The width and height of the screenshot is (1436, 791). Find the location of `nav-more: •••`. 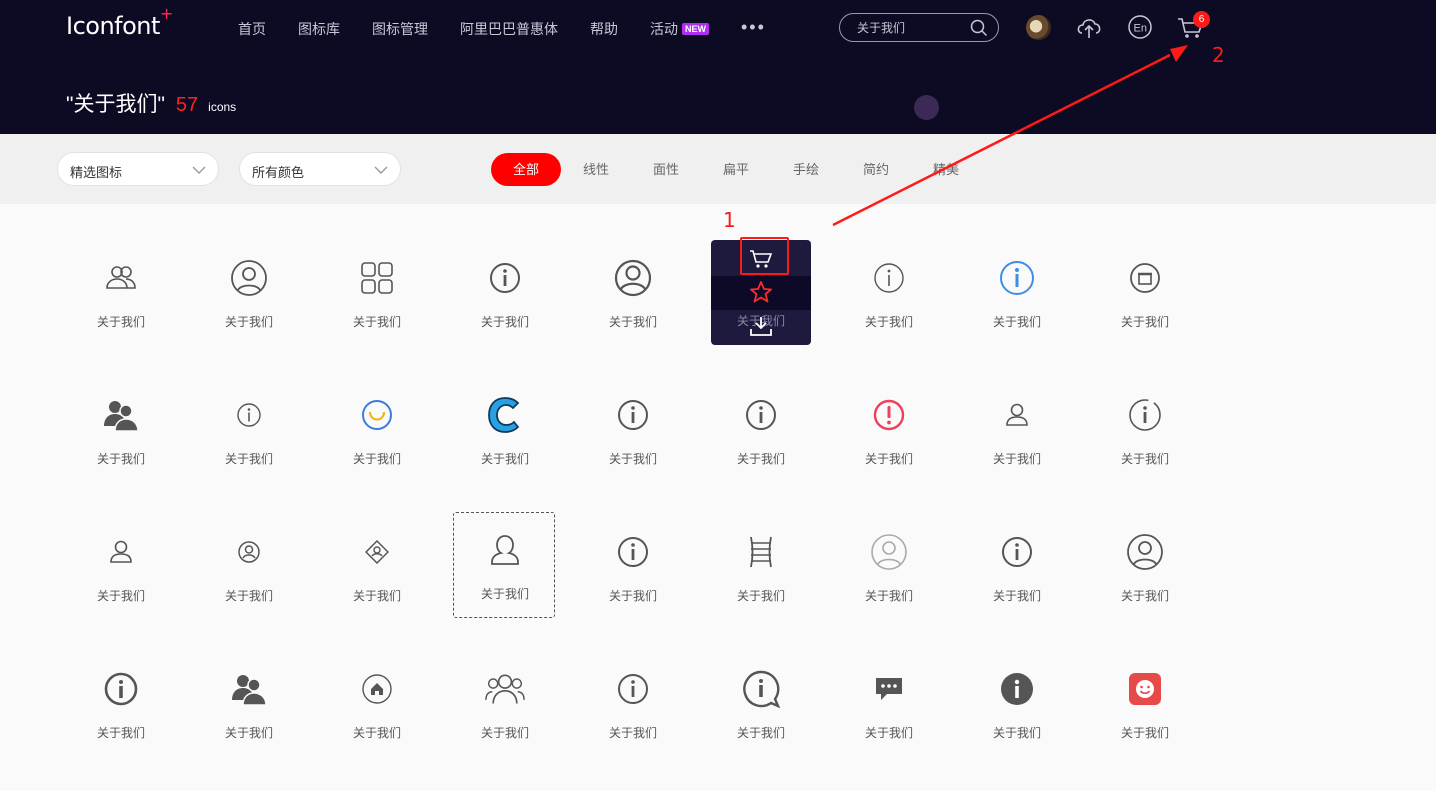

nav-more: ••• is located at coordinates (753, 27).